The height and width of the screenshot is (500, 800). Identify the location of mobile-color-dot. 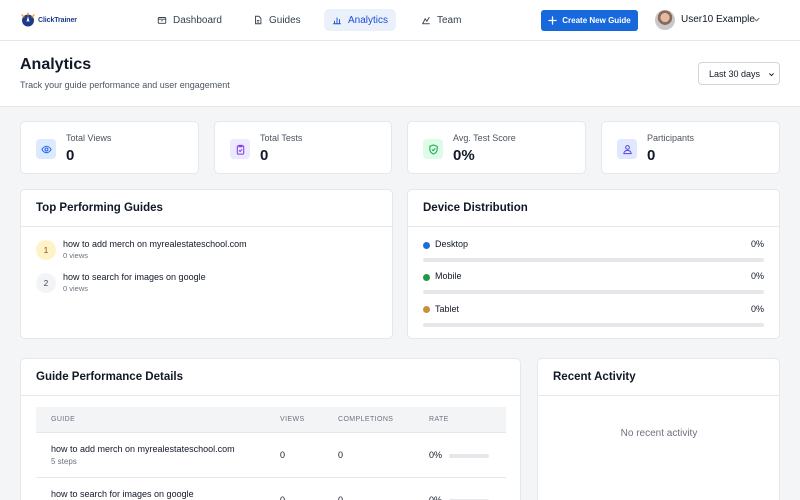
(426, 277).